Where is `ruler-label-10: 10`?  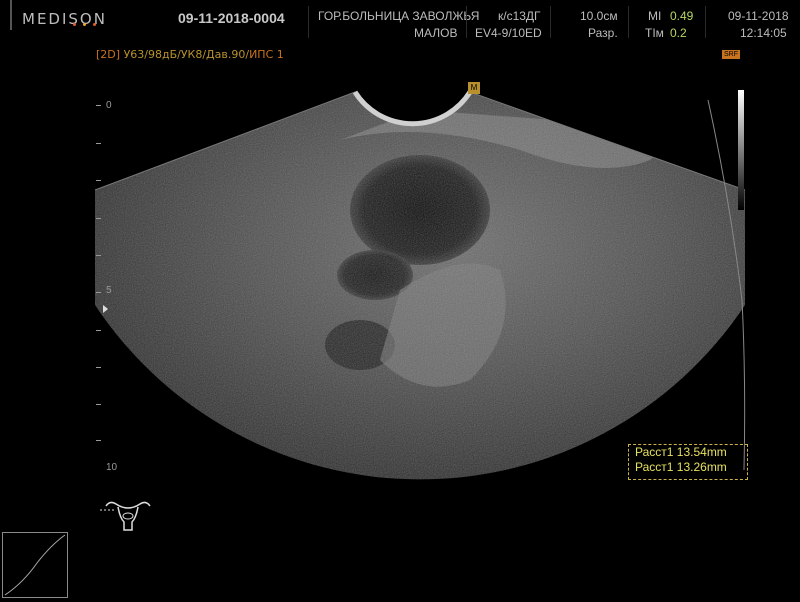 ruler-label-10: 10 is located at coordinates (112, 467).